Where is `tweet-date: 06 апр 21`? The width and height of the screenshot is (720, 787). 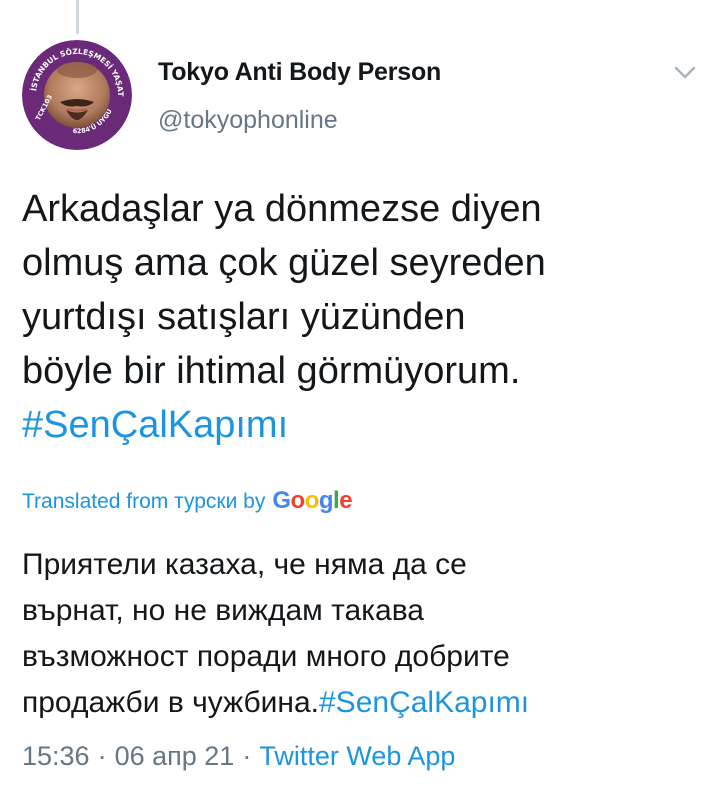 tweet-date: 06 апр 21 is located at coordinates (175, 756).